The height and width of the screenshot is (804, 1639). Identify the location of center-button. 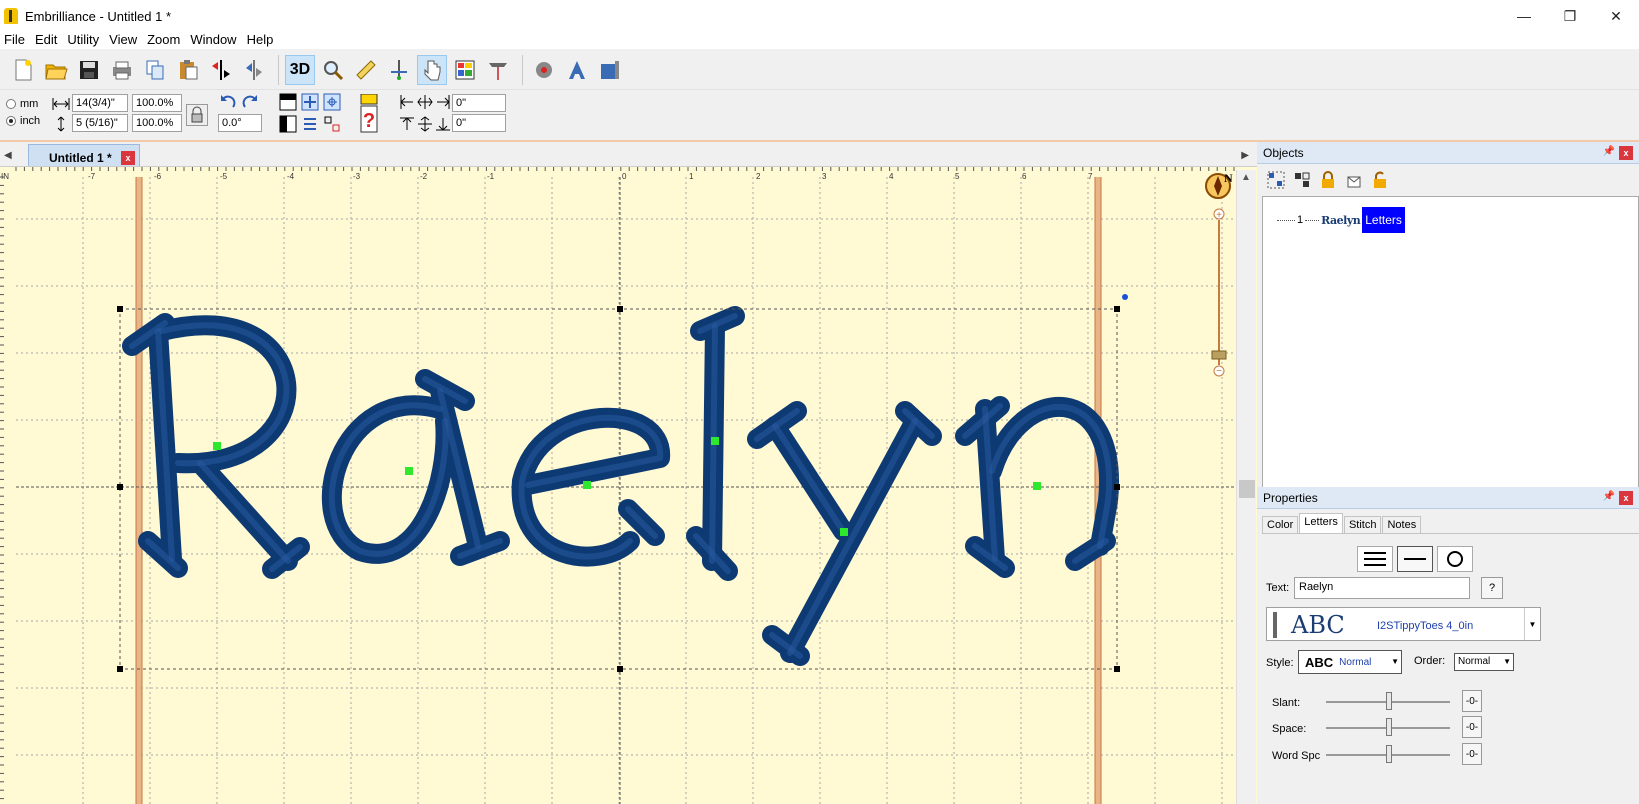
(310, 102).